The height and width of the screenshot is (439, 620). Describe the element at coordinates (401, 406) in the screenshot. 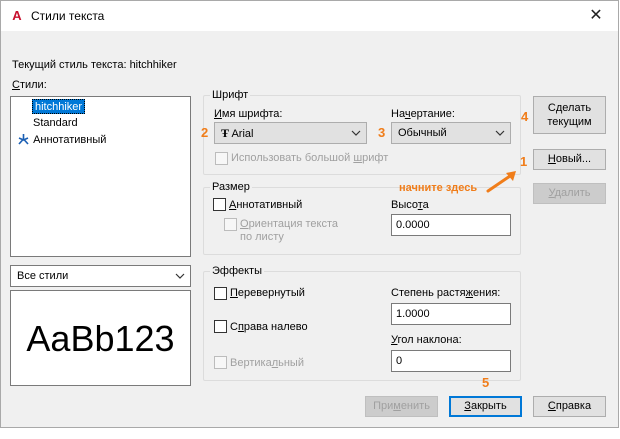

I see `apply-button: Применить` at that location.